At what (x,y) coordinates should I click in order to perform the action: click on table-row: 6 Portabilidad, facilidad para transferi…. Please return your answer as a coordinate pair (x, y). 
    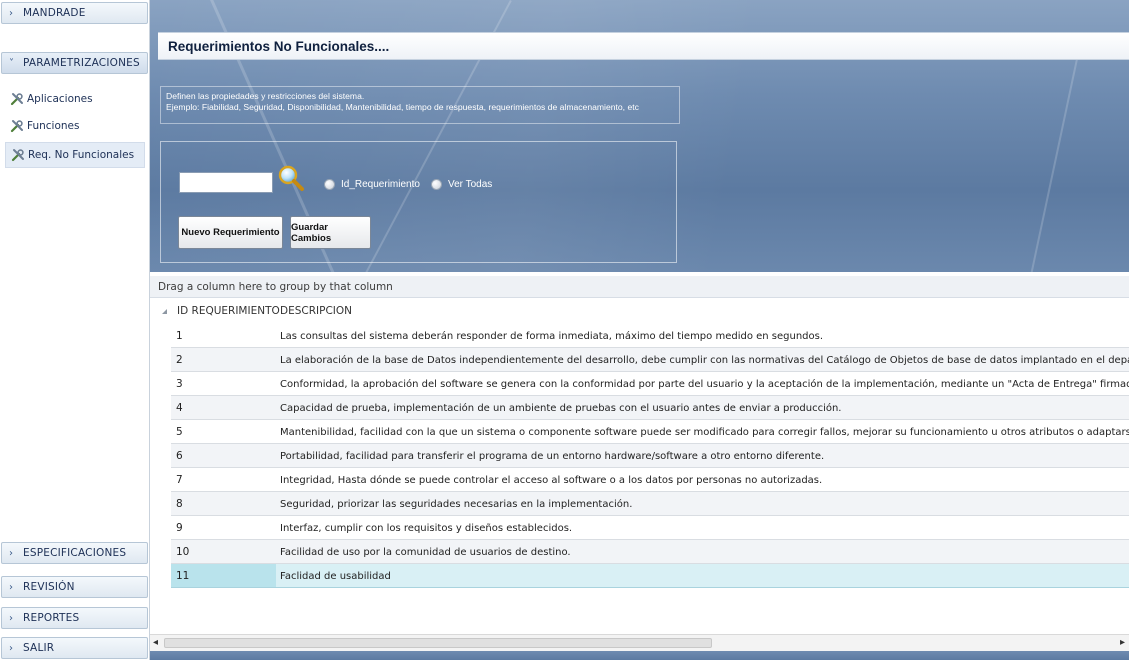
    Looking at the image, I should click on (650, 456).